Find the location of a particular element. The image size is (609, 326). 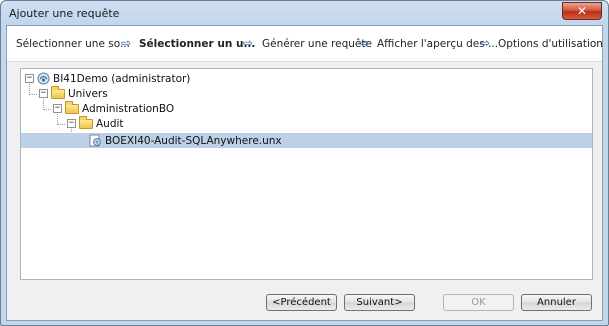

previous-button: <Précédent is located at coordinates (301, 302).